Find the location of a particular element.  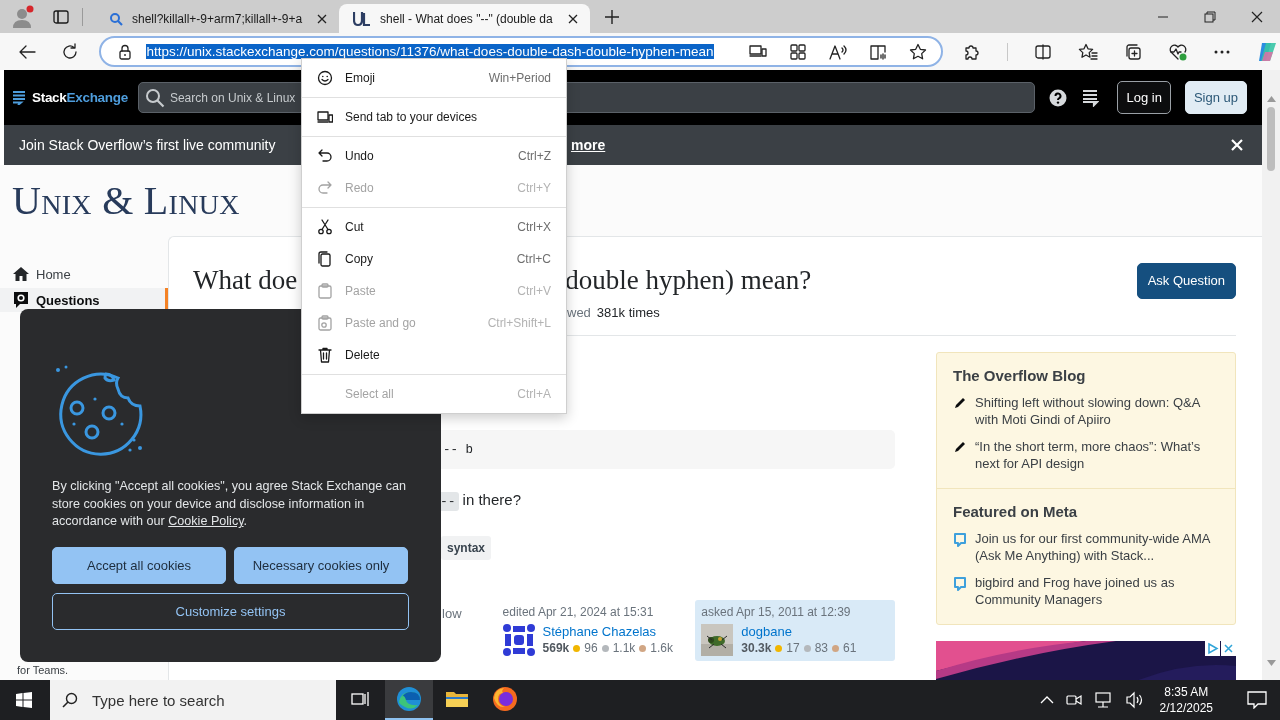

badge-count: 61 is located at coordinates (850, 648).